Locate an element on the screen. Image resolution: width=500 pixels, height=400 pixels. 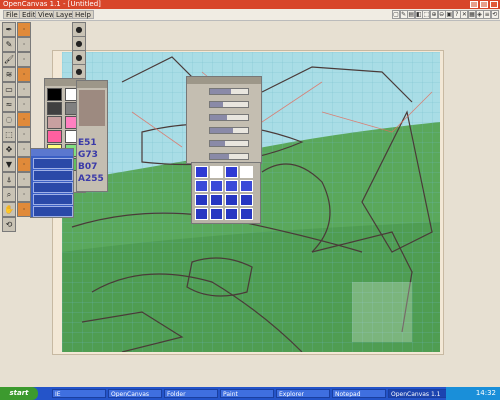
color-value: E51 is located at coordinates (87, 143).